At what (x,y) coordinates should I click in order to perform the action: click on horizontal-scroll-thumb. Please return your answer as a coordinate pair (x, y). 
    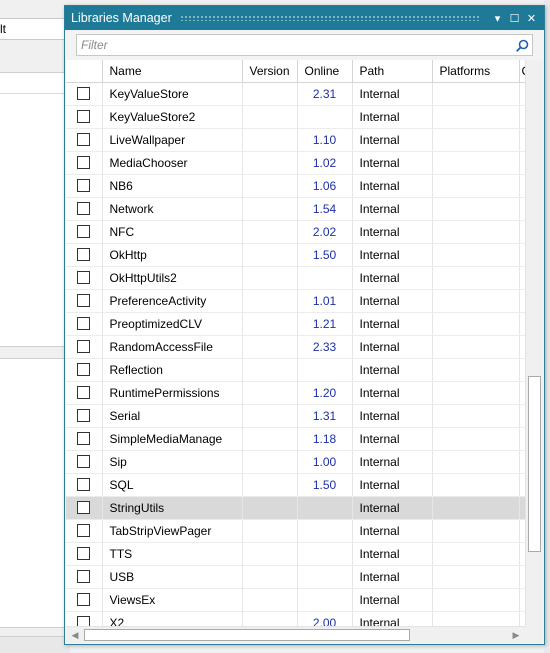
    Looking at the image, I should click on (247, 635).